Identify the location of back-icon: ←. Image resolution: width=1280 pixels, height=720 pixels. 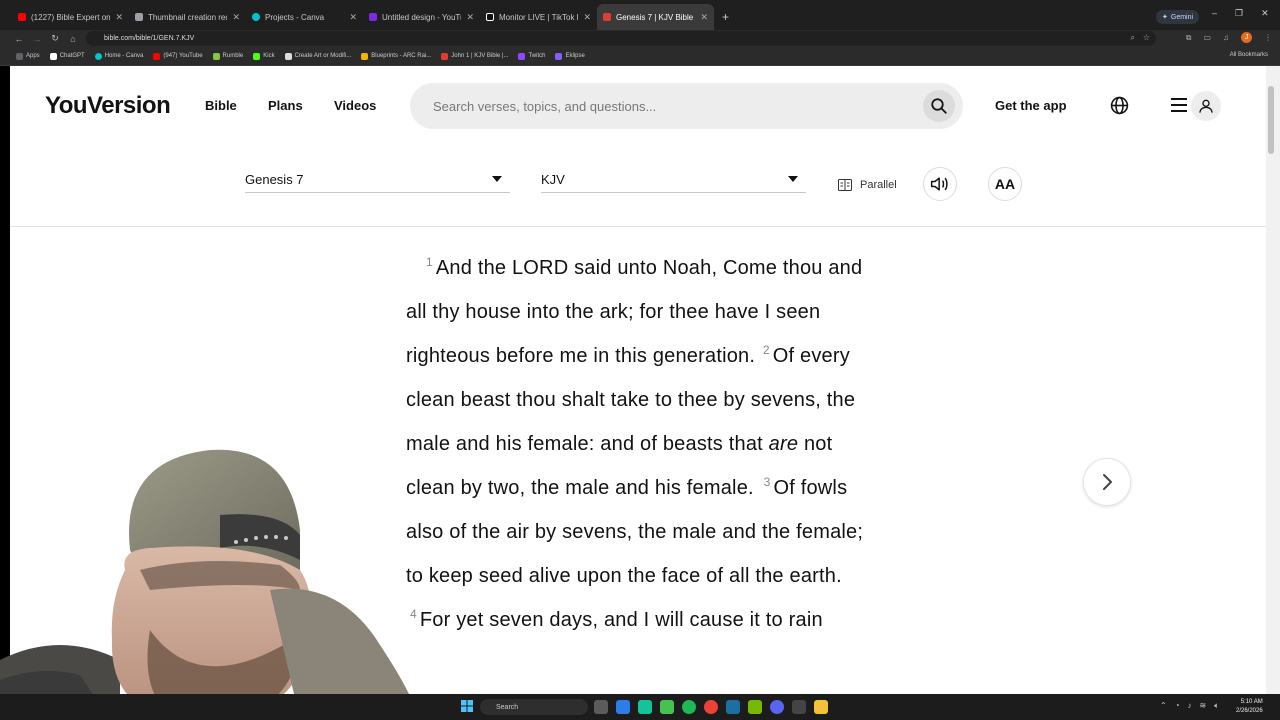
(19, 39).